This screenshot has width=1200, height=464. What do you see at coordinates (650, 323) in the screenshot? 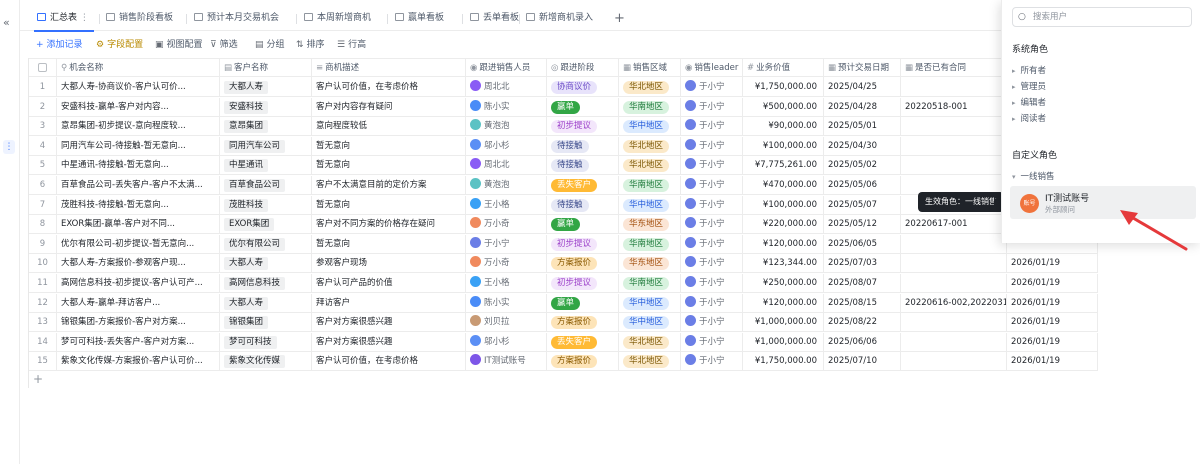
I see `region-cell: 华中地区` at bounding box center [650, 323].